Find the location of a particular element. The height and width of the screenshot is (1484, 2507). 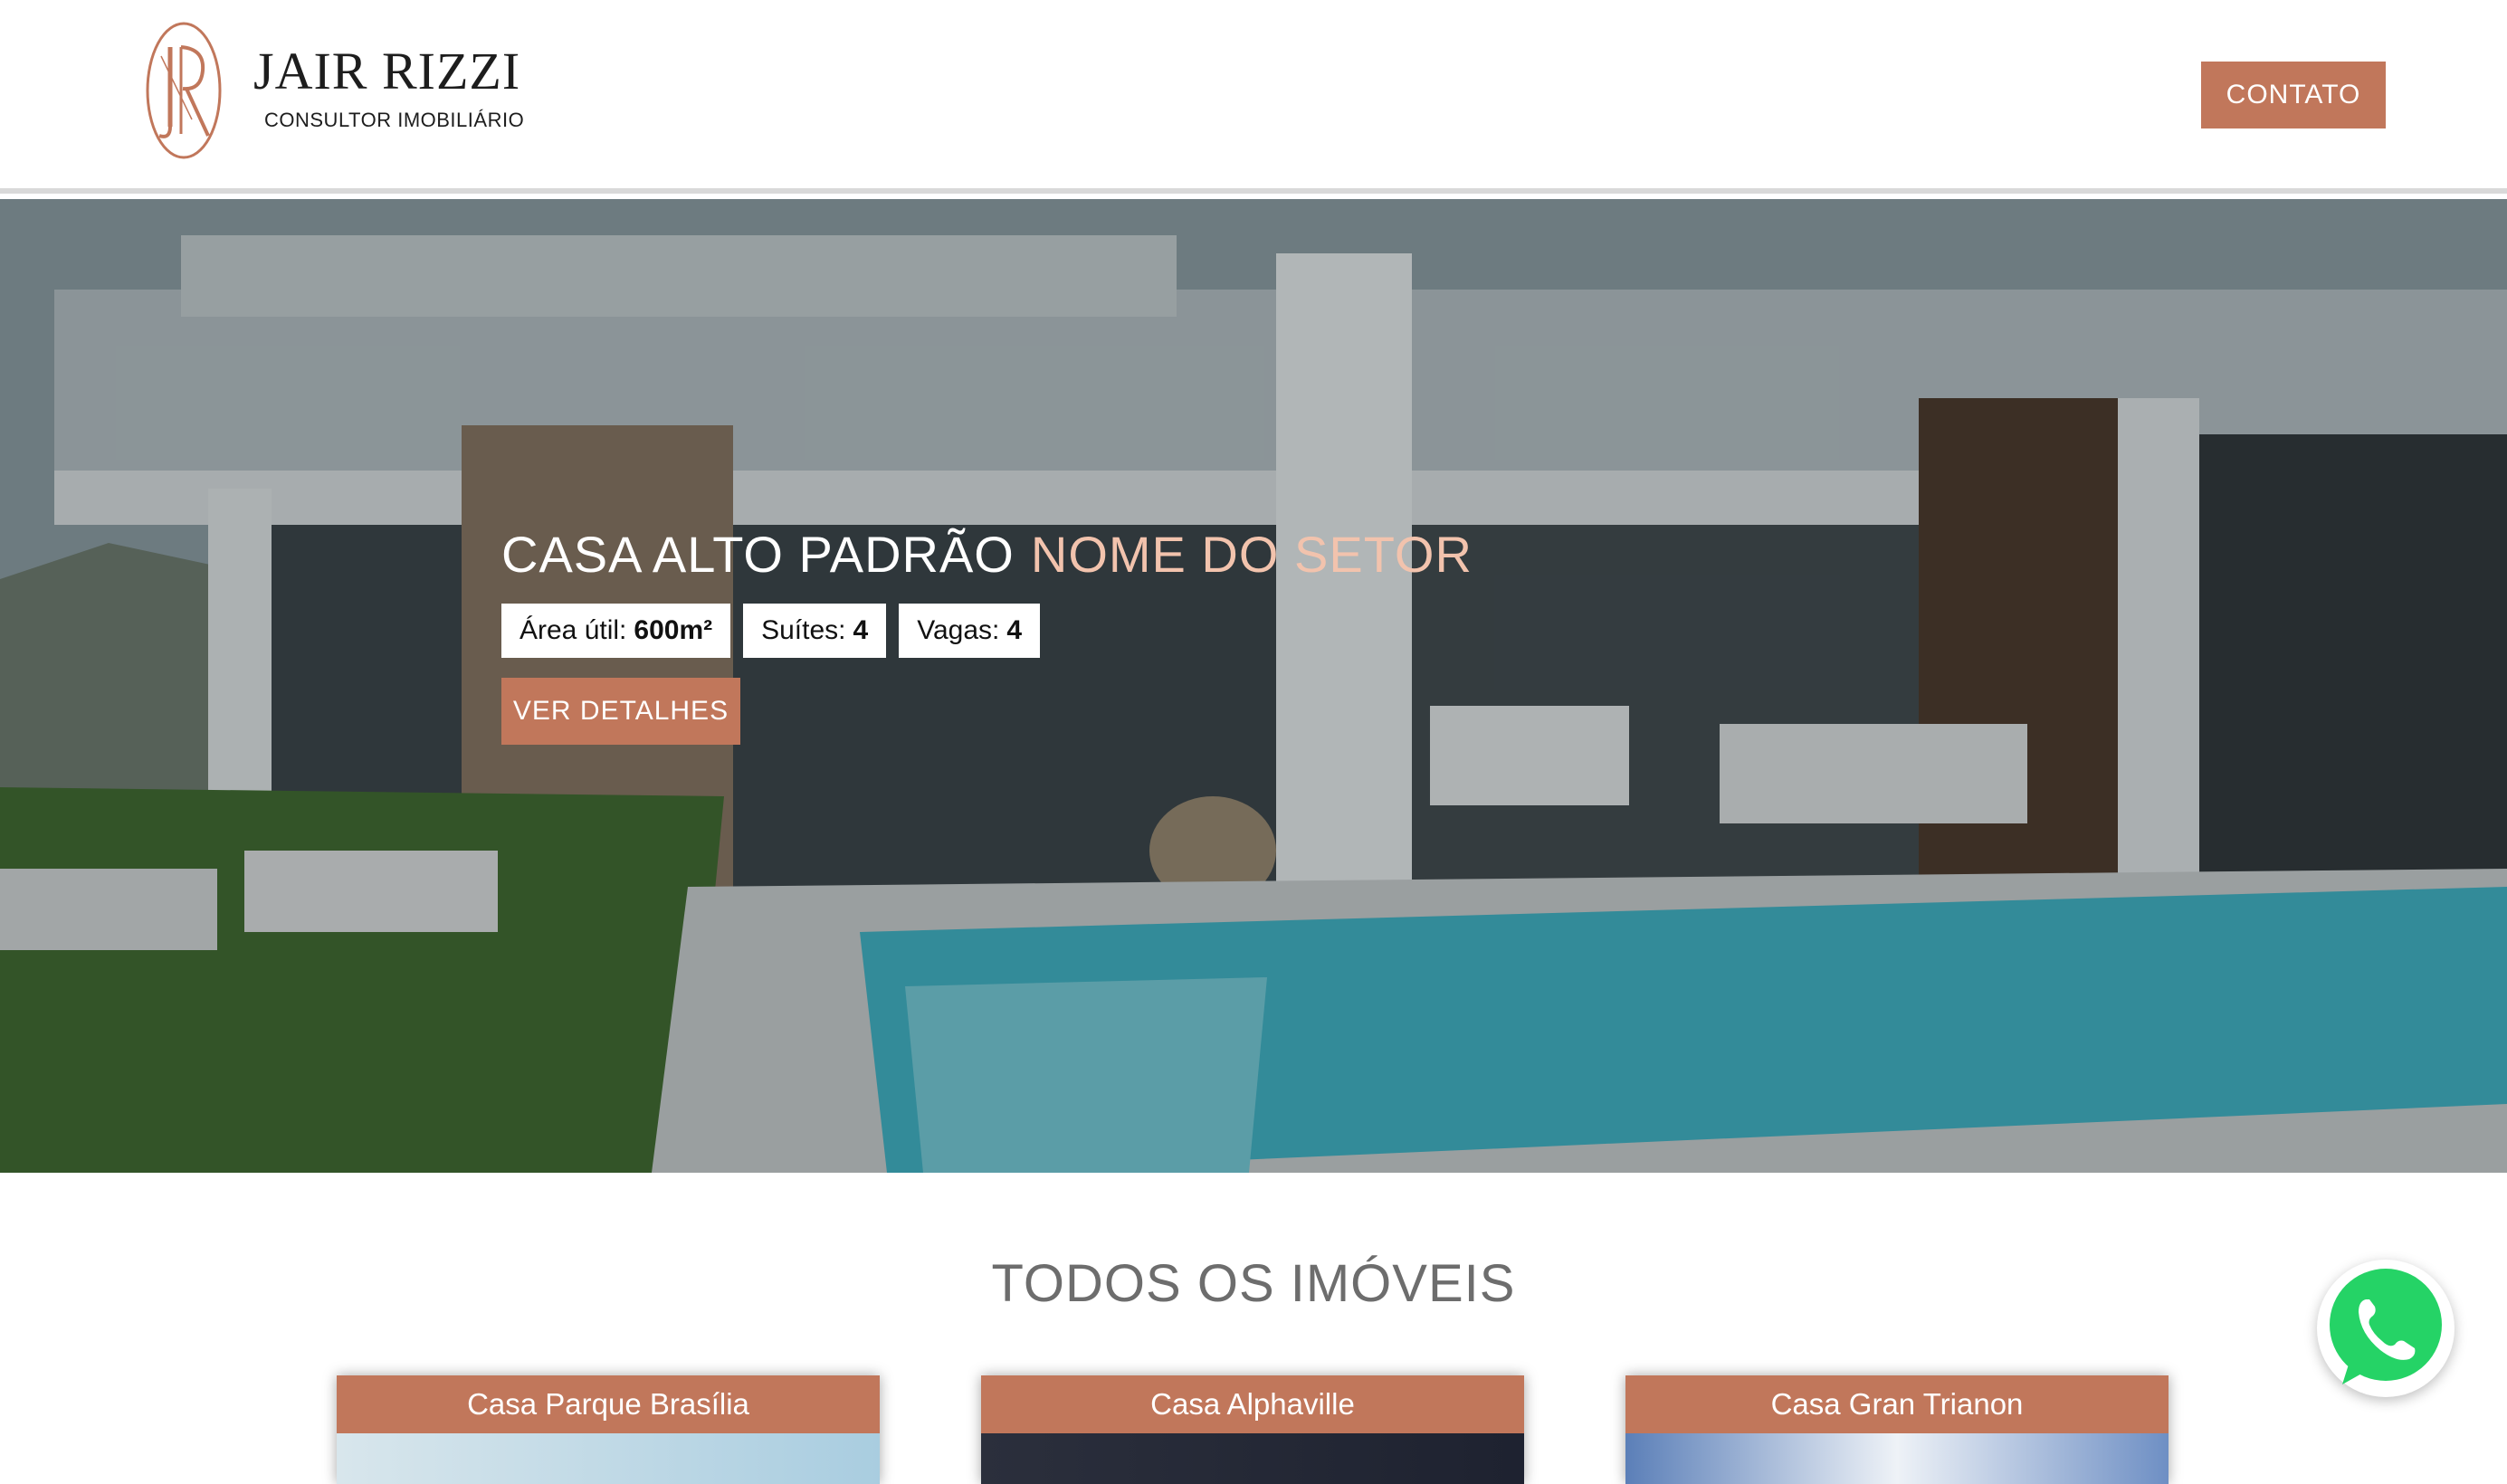

property-card: Casa Alphaville is located at coordinates (1252, 1429).